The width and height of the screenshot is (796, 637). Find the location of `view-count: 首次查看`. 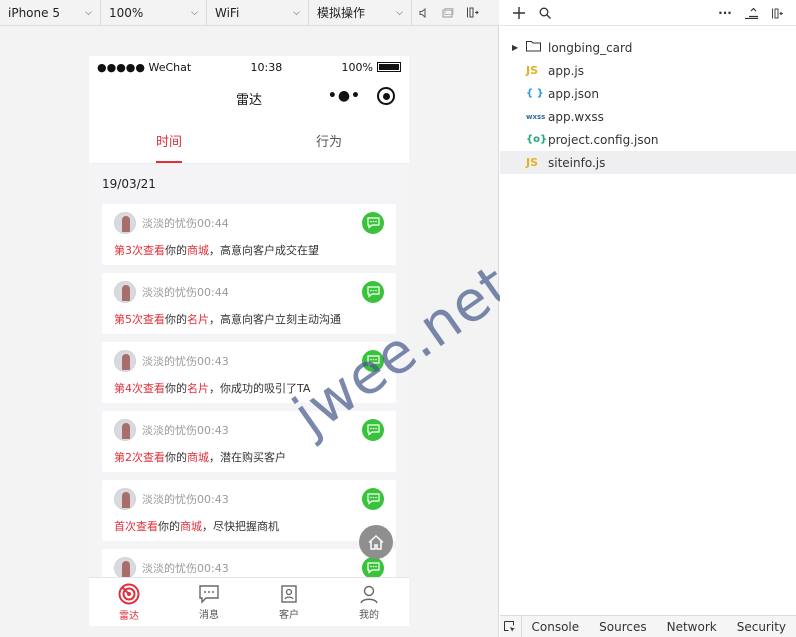

view-count: 首次查看 is located at coordinates (136, 526).